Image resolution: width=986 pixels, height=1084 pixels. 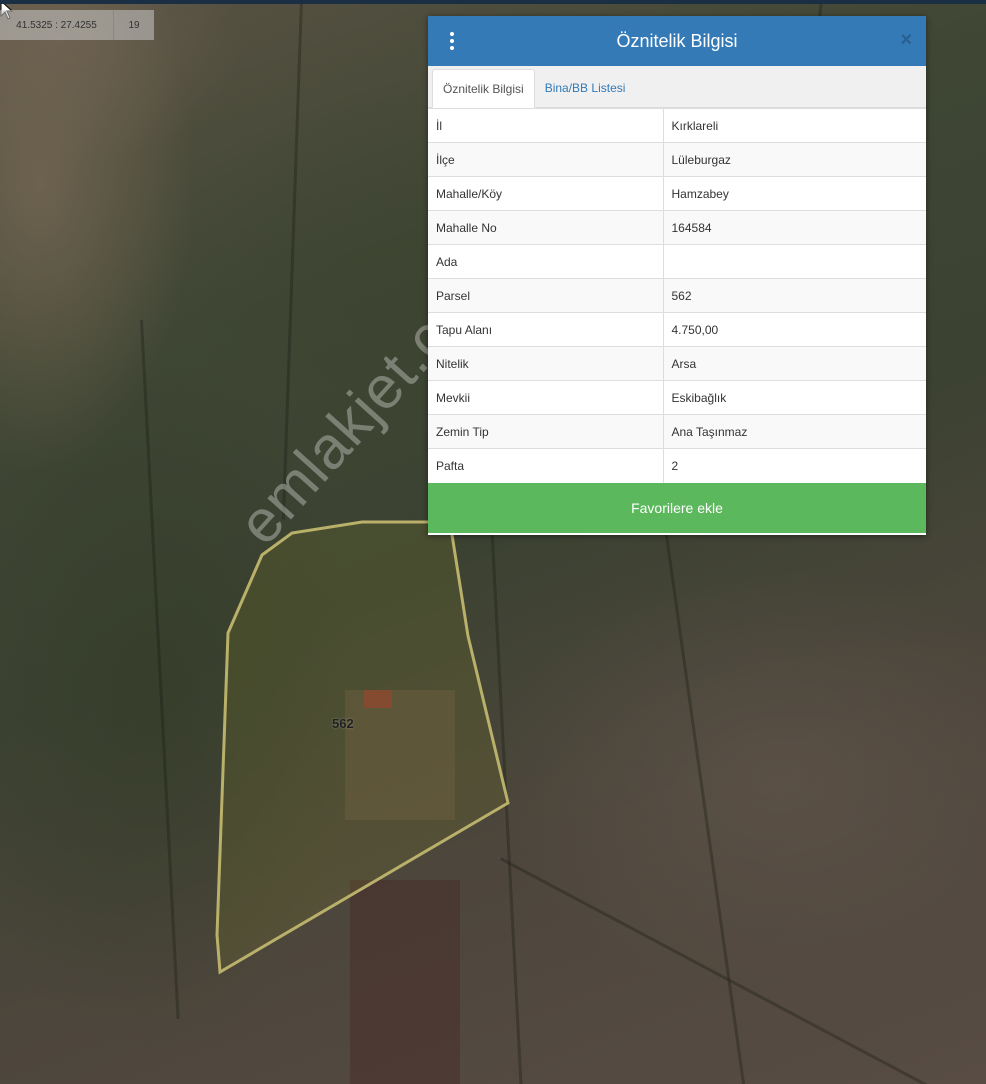 I want to click on attribute-value: Hamzabey, so click(x=794, y=193).